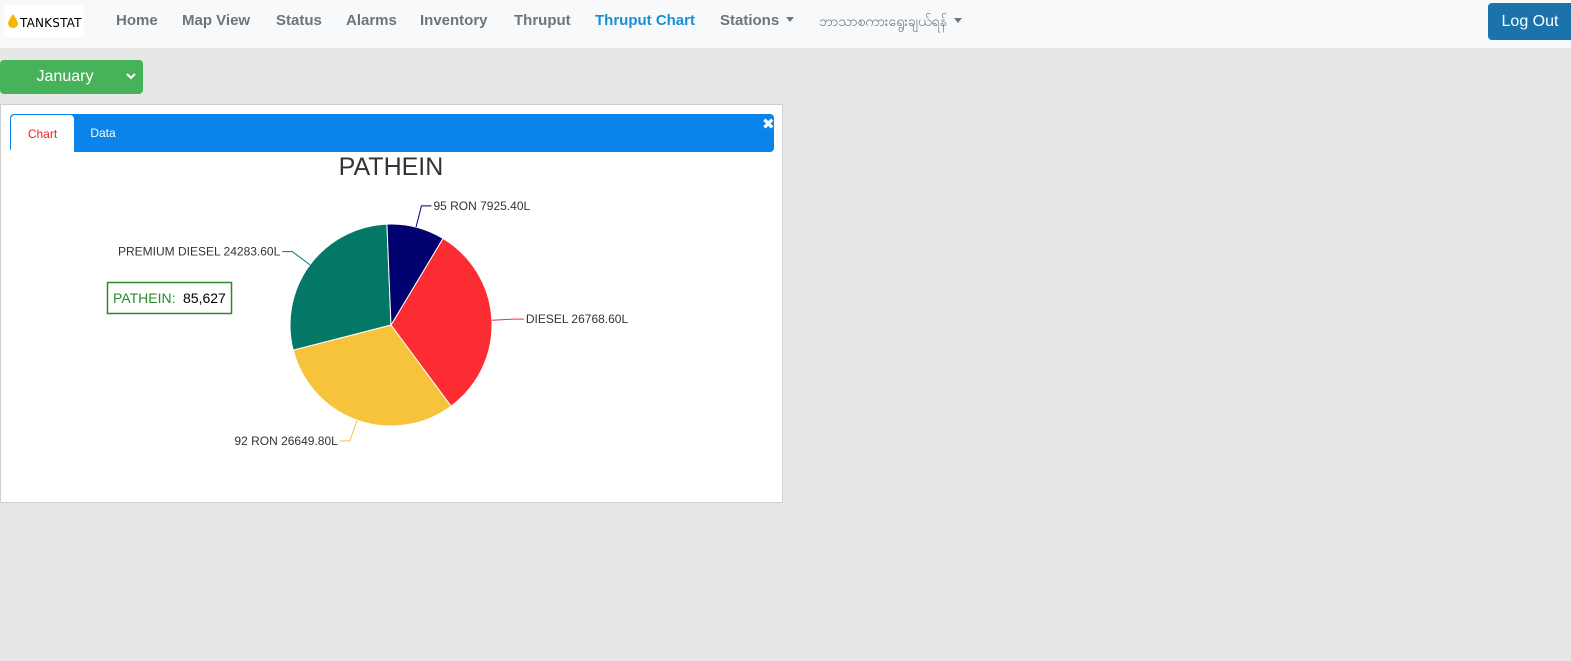 The image size is (1571, 661). What do you see at coordinates (216, 20) in the screenshot?
I see `nav-map-view: Map View` at bounding box center [216, 20].